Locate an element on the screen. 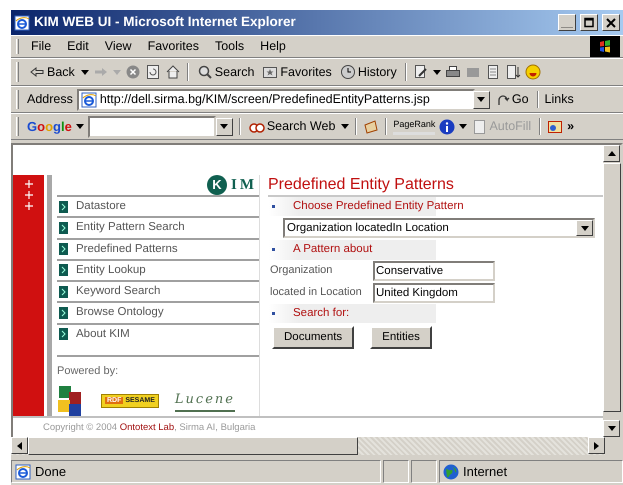 This screenshot has width=623, height=485. printer-icon is located at coordinates (452, 72).